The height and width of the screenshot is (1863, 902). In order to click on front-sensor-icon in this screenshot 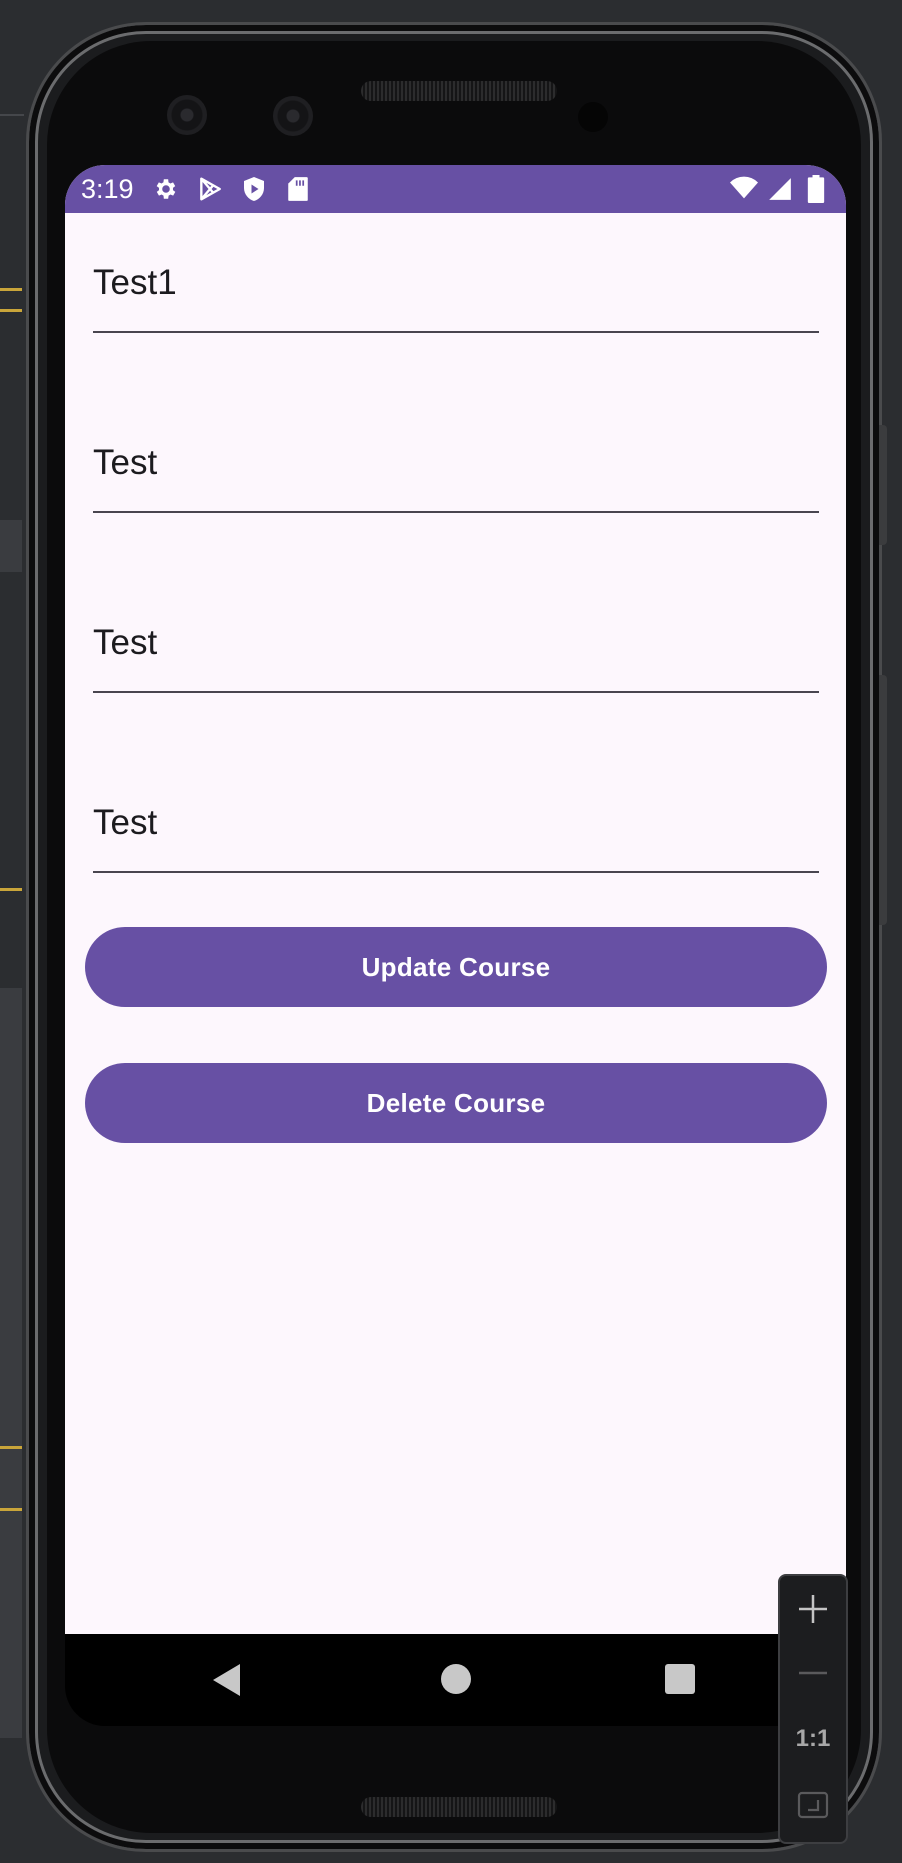, I will do `click(293, 116)`.